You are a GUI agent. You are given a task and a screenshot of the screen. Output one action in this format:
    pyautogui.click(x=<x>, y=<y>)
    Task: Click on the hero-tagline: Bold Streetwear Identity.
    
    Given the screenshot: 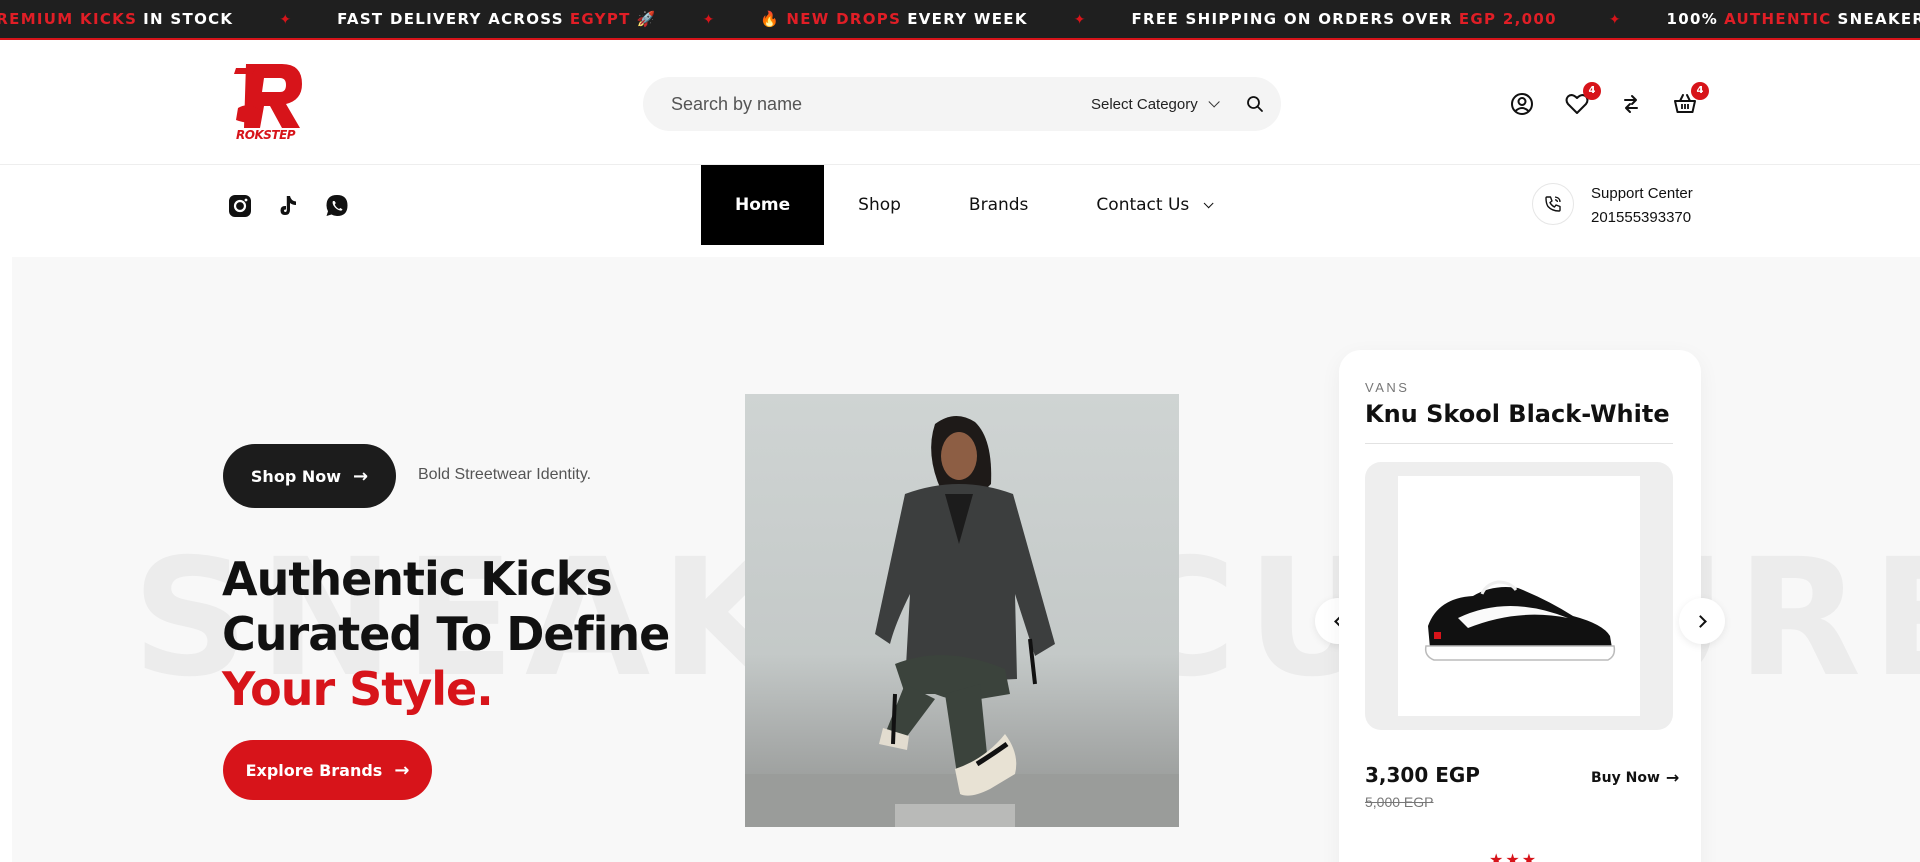 What is the action you would take?
    pyautogui.click(x=505, y=474)
    